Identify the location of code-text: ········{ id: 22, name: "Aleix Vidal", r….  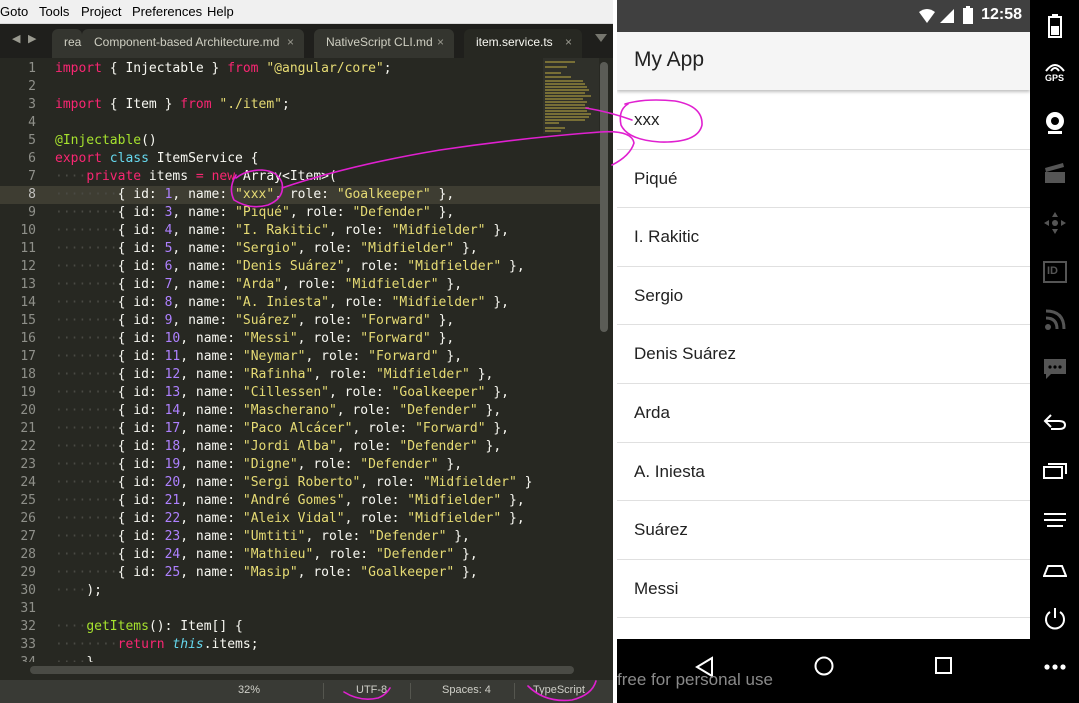
(290, 518).